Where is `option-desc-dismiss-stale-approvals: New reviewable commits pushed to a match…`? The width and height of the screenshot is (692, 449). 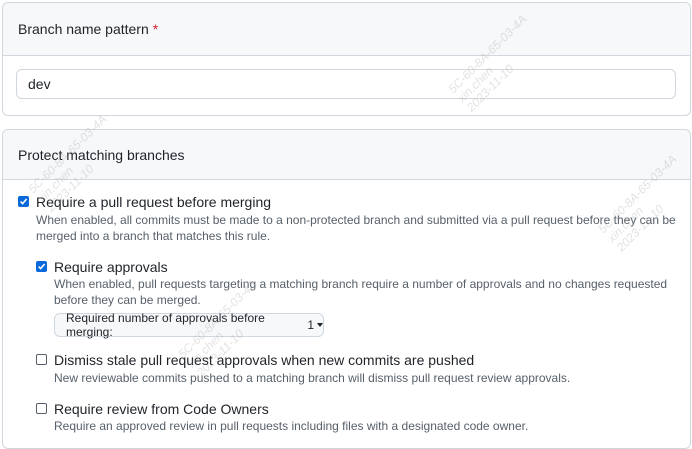
option-desc-dismiss-stale-approvals: New reviewable commits pushed to a match… is located at coordinates (312, 378).